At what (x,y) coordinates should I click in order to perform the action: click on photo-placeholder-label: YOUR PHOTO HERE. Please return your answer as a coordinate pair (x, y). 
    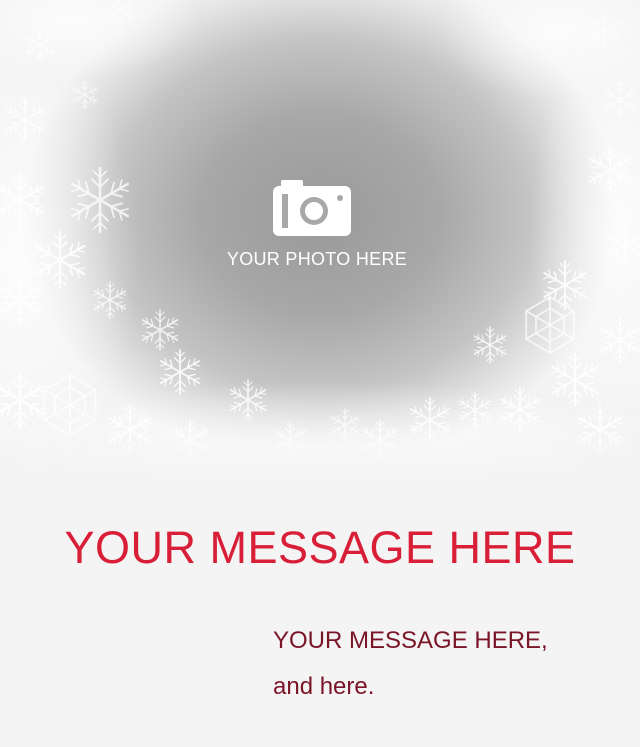
    Looking at the image, I should click on (317, 259).